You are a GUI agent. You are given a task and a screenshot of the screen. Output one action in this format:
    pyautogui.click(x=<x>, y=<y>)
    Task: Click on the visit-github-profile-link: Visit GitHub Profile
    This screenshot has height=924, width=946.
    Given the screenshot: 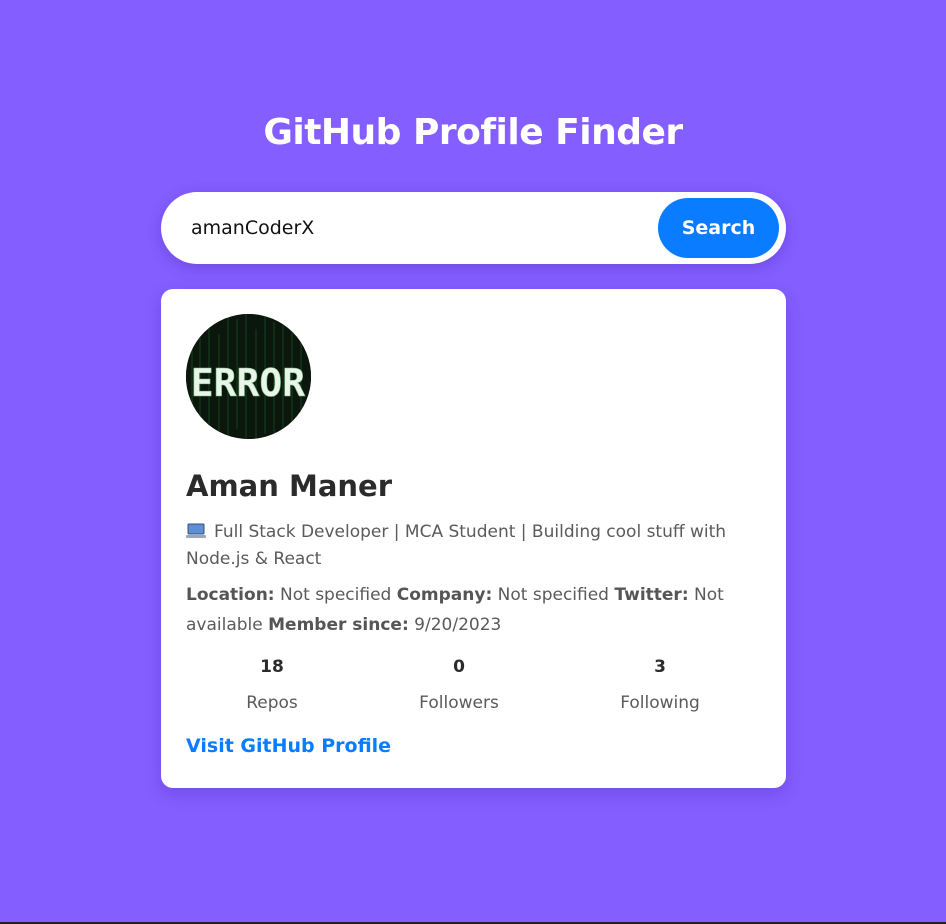 What is the action you would take?
    pyautogui.click(x=288, y=746)
    